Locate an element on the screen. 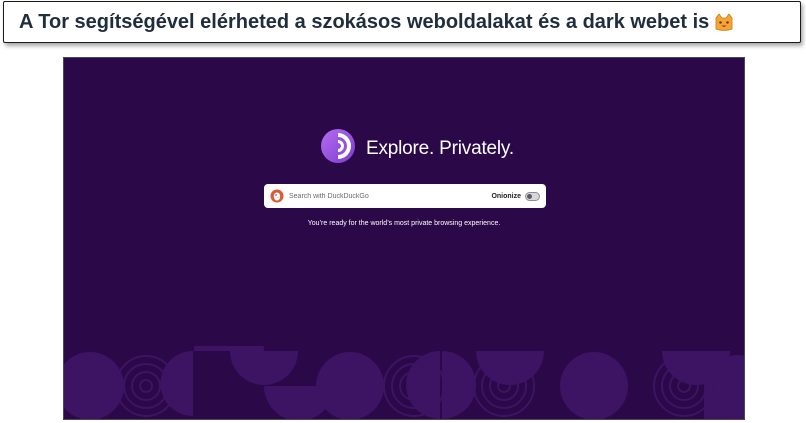 This screenshot has height=423, width=806. brand-header: Explore. Privately. is located at coordinates (417, 148).